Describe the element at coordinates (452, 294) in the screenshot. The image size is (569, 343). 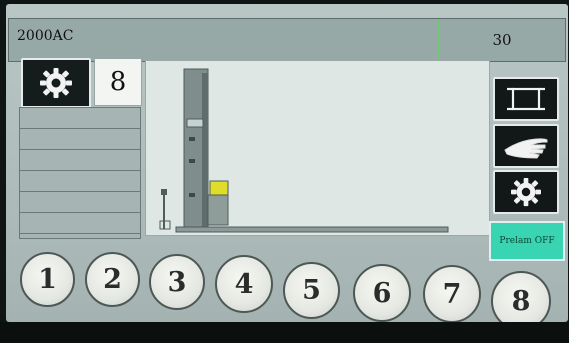
I see `step-button-7: 7` at that location.